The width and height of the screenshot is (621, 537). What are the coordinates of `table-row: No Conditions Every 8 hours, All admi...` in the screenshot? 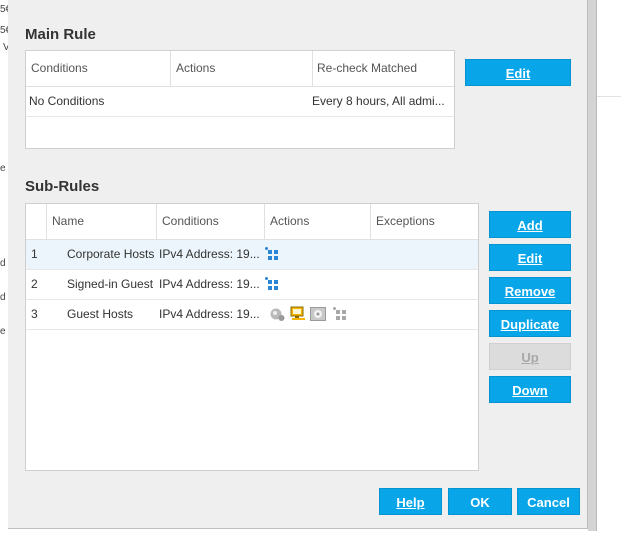 It's located at (240, 102).